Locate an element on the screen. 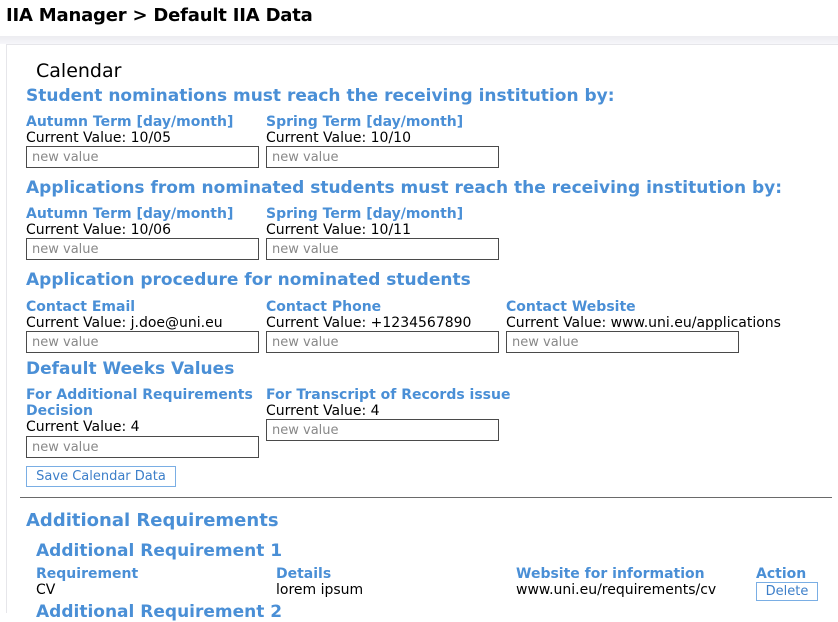 The width and height of the screenshot is (838, 622). section-divider is located at coordinates (426, 497).